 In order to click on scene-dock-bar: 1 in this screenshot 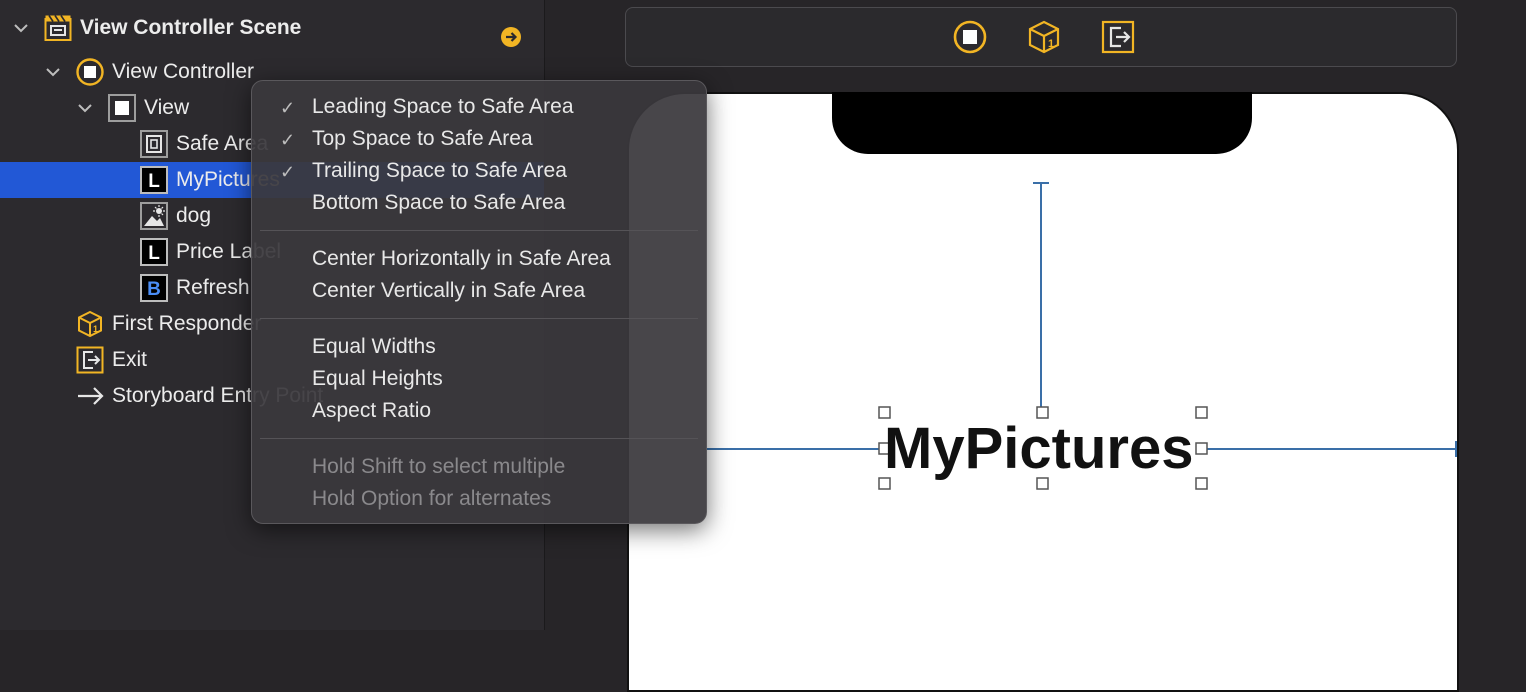, I will do `click(1041, 37)`.